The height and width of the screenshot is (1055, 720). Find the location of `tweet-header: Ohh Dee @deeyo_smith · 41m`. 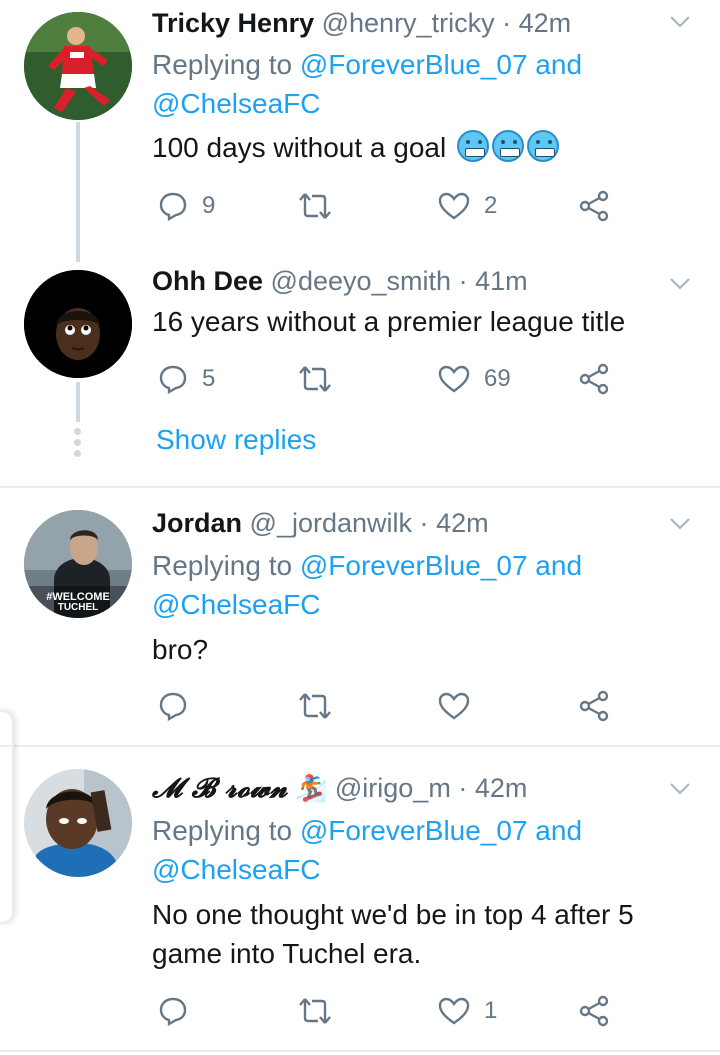

tweet-header: Ohh Dee @deeyo_smith · 41m is located at coordinates (340, 281).